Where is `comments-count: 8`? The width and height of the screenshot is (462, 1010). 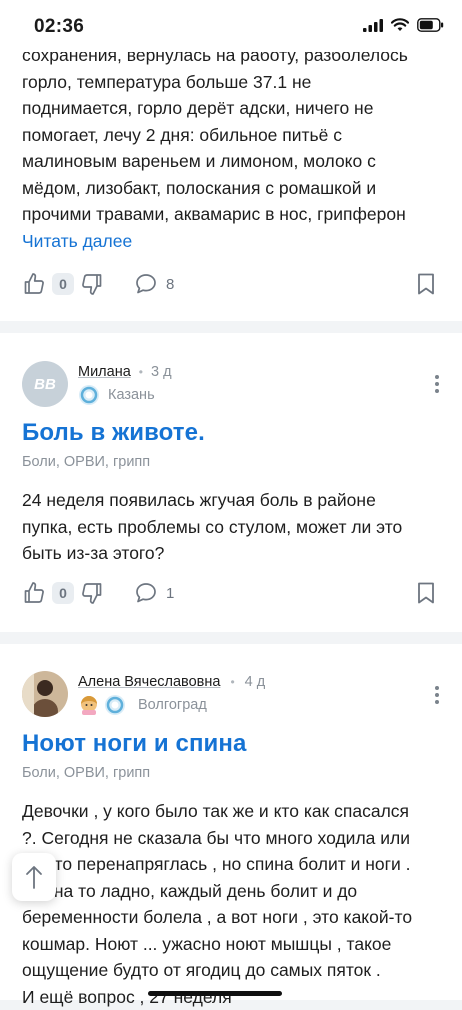
comments-count: 8 is located at coordinates (170, 284).